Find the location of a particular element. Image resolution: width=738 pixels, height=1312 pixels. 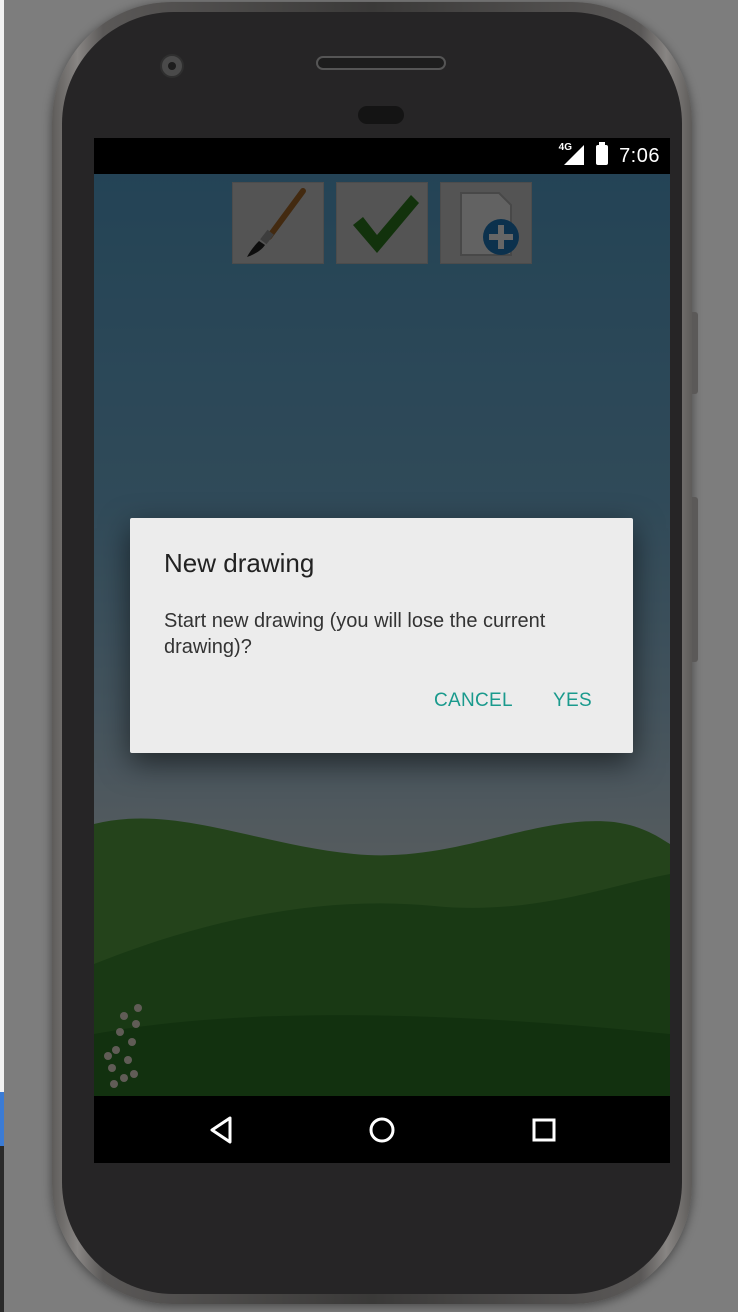

home-button is located at coordinates (382, 1130).